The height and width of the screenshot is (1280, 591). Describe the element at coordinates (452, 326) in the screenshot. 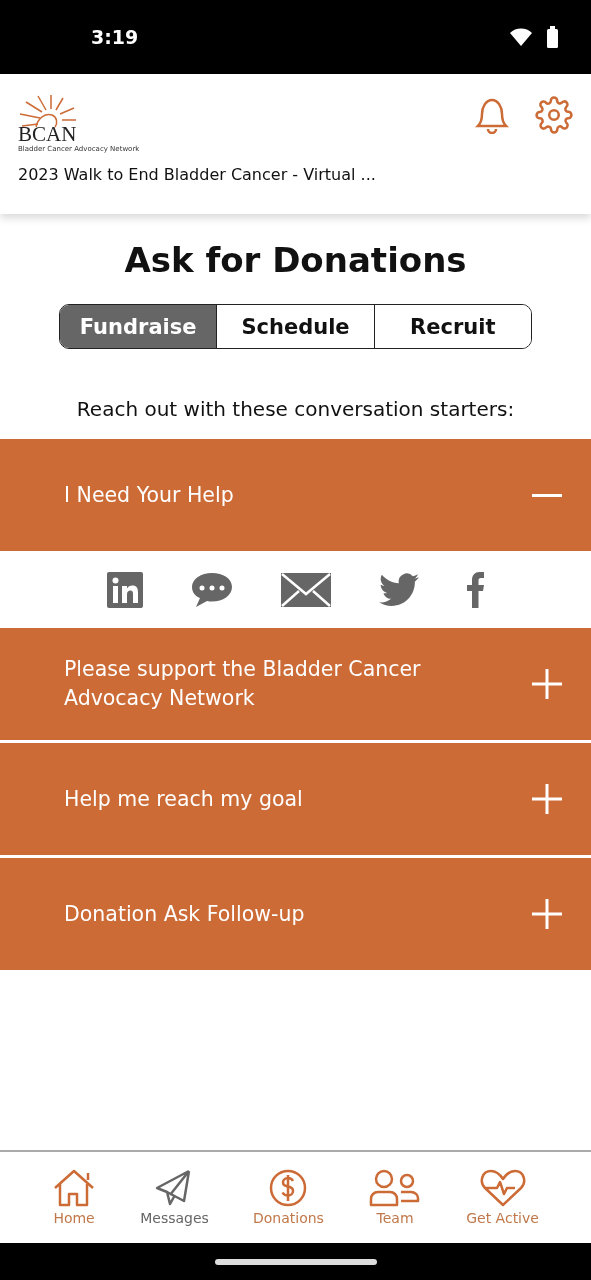

I see `segment-tab: Recruit` at that location.